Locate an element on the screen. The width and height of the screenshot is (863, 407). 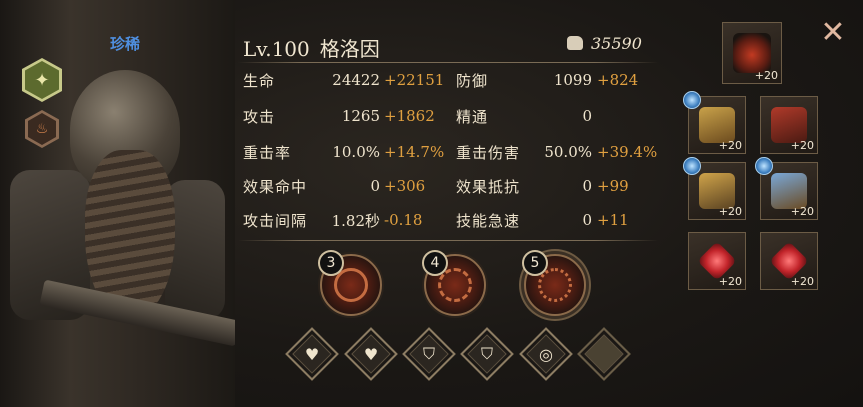
equip-slot-helmet: +20 is located at coordinates (752, 53).